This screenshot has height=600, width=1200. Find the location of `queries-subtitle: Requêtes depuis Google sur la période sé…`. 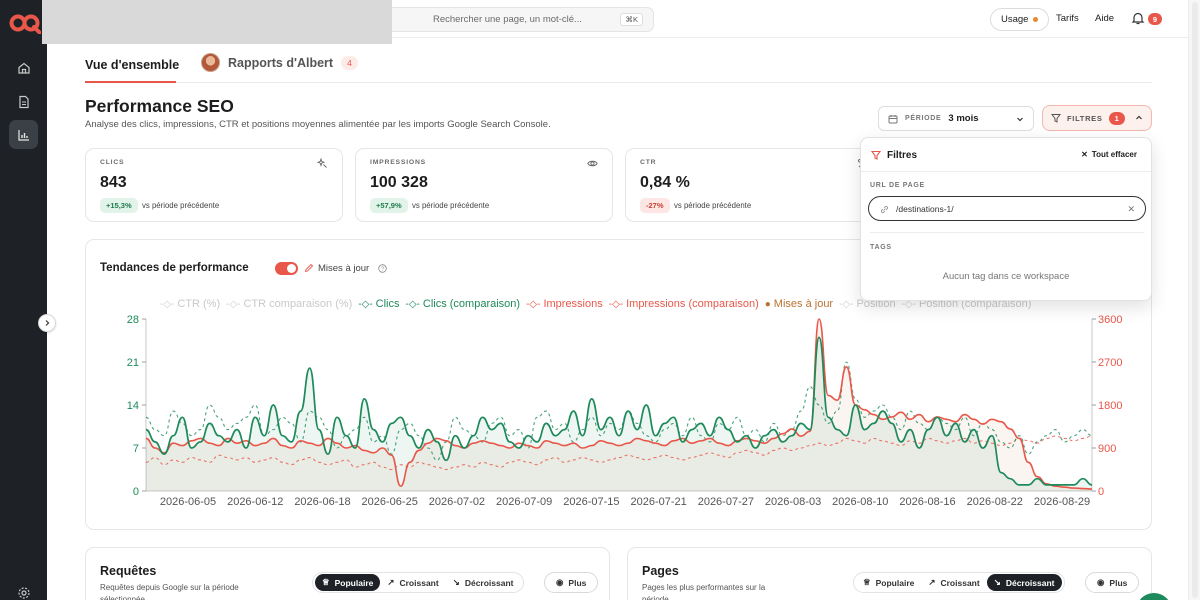

queries-subtitle: Requêtes depuis Google sur la période sé… is located at coordinates (169, 591).